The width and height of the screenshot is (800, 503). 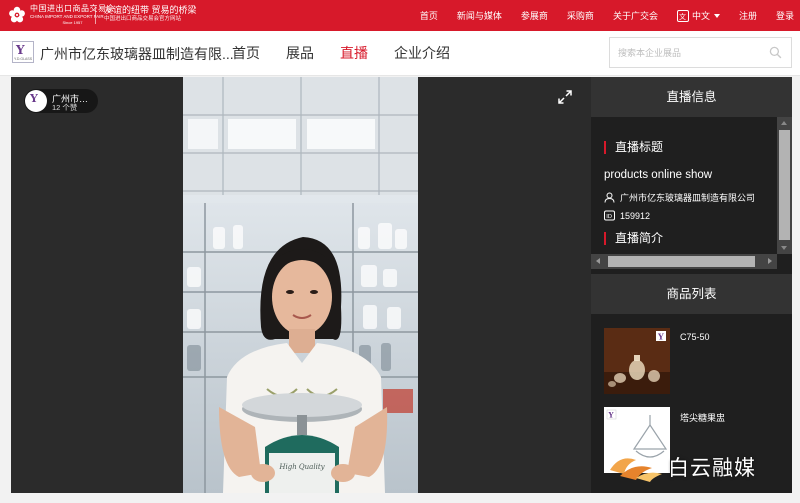 What do you see at coordinates (685, 52) in the screenshot?
I see `search-input` at bounding box center [685, 52].